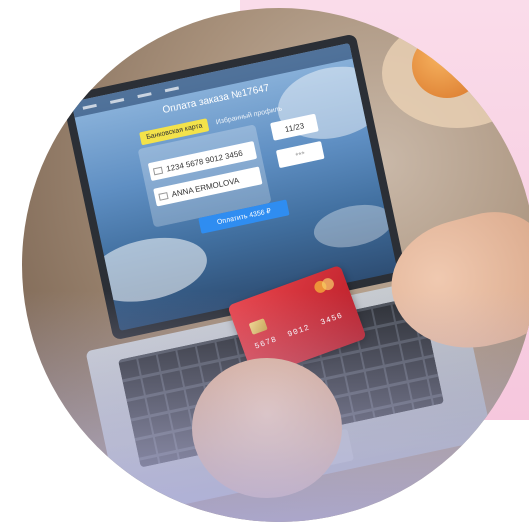 Image resolution: width=529 pixels, height=530 pixels. I want to click on card-number-print: 5678 9012 3456, so click(302, 330).